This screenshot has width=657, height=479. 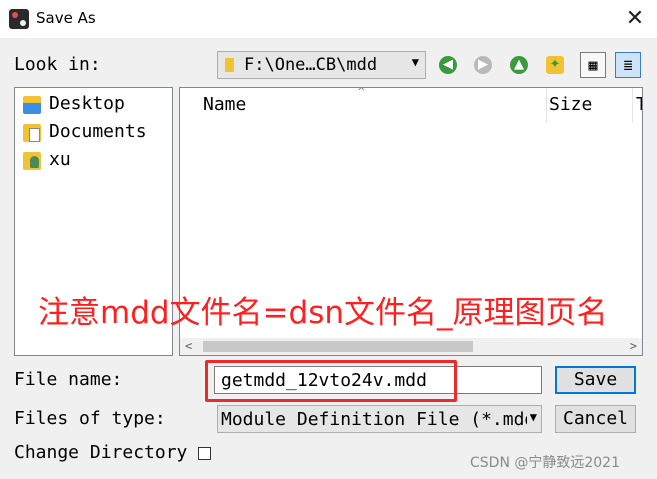 What do you see at coordinates (361, 92) in the screenshot?
I see `sort-indicator-icon: ^` at bounding box center [361, 92].